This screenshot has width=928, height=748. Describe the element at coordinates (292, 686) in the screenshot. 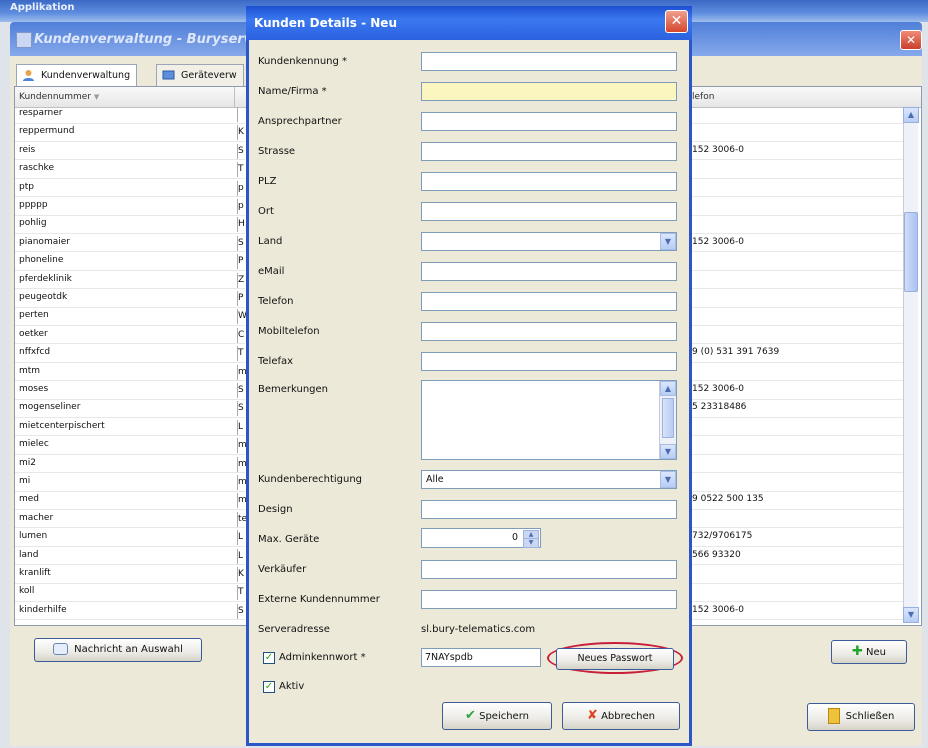

I see `label-aktiv: Aktiv` at that location.